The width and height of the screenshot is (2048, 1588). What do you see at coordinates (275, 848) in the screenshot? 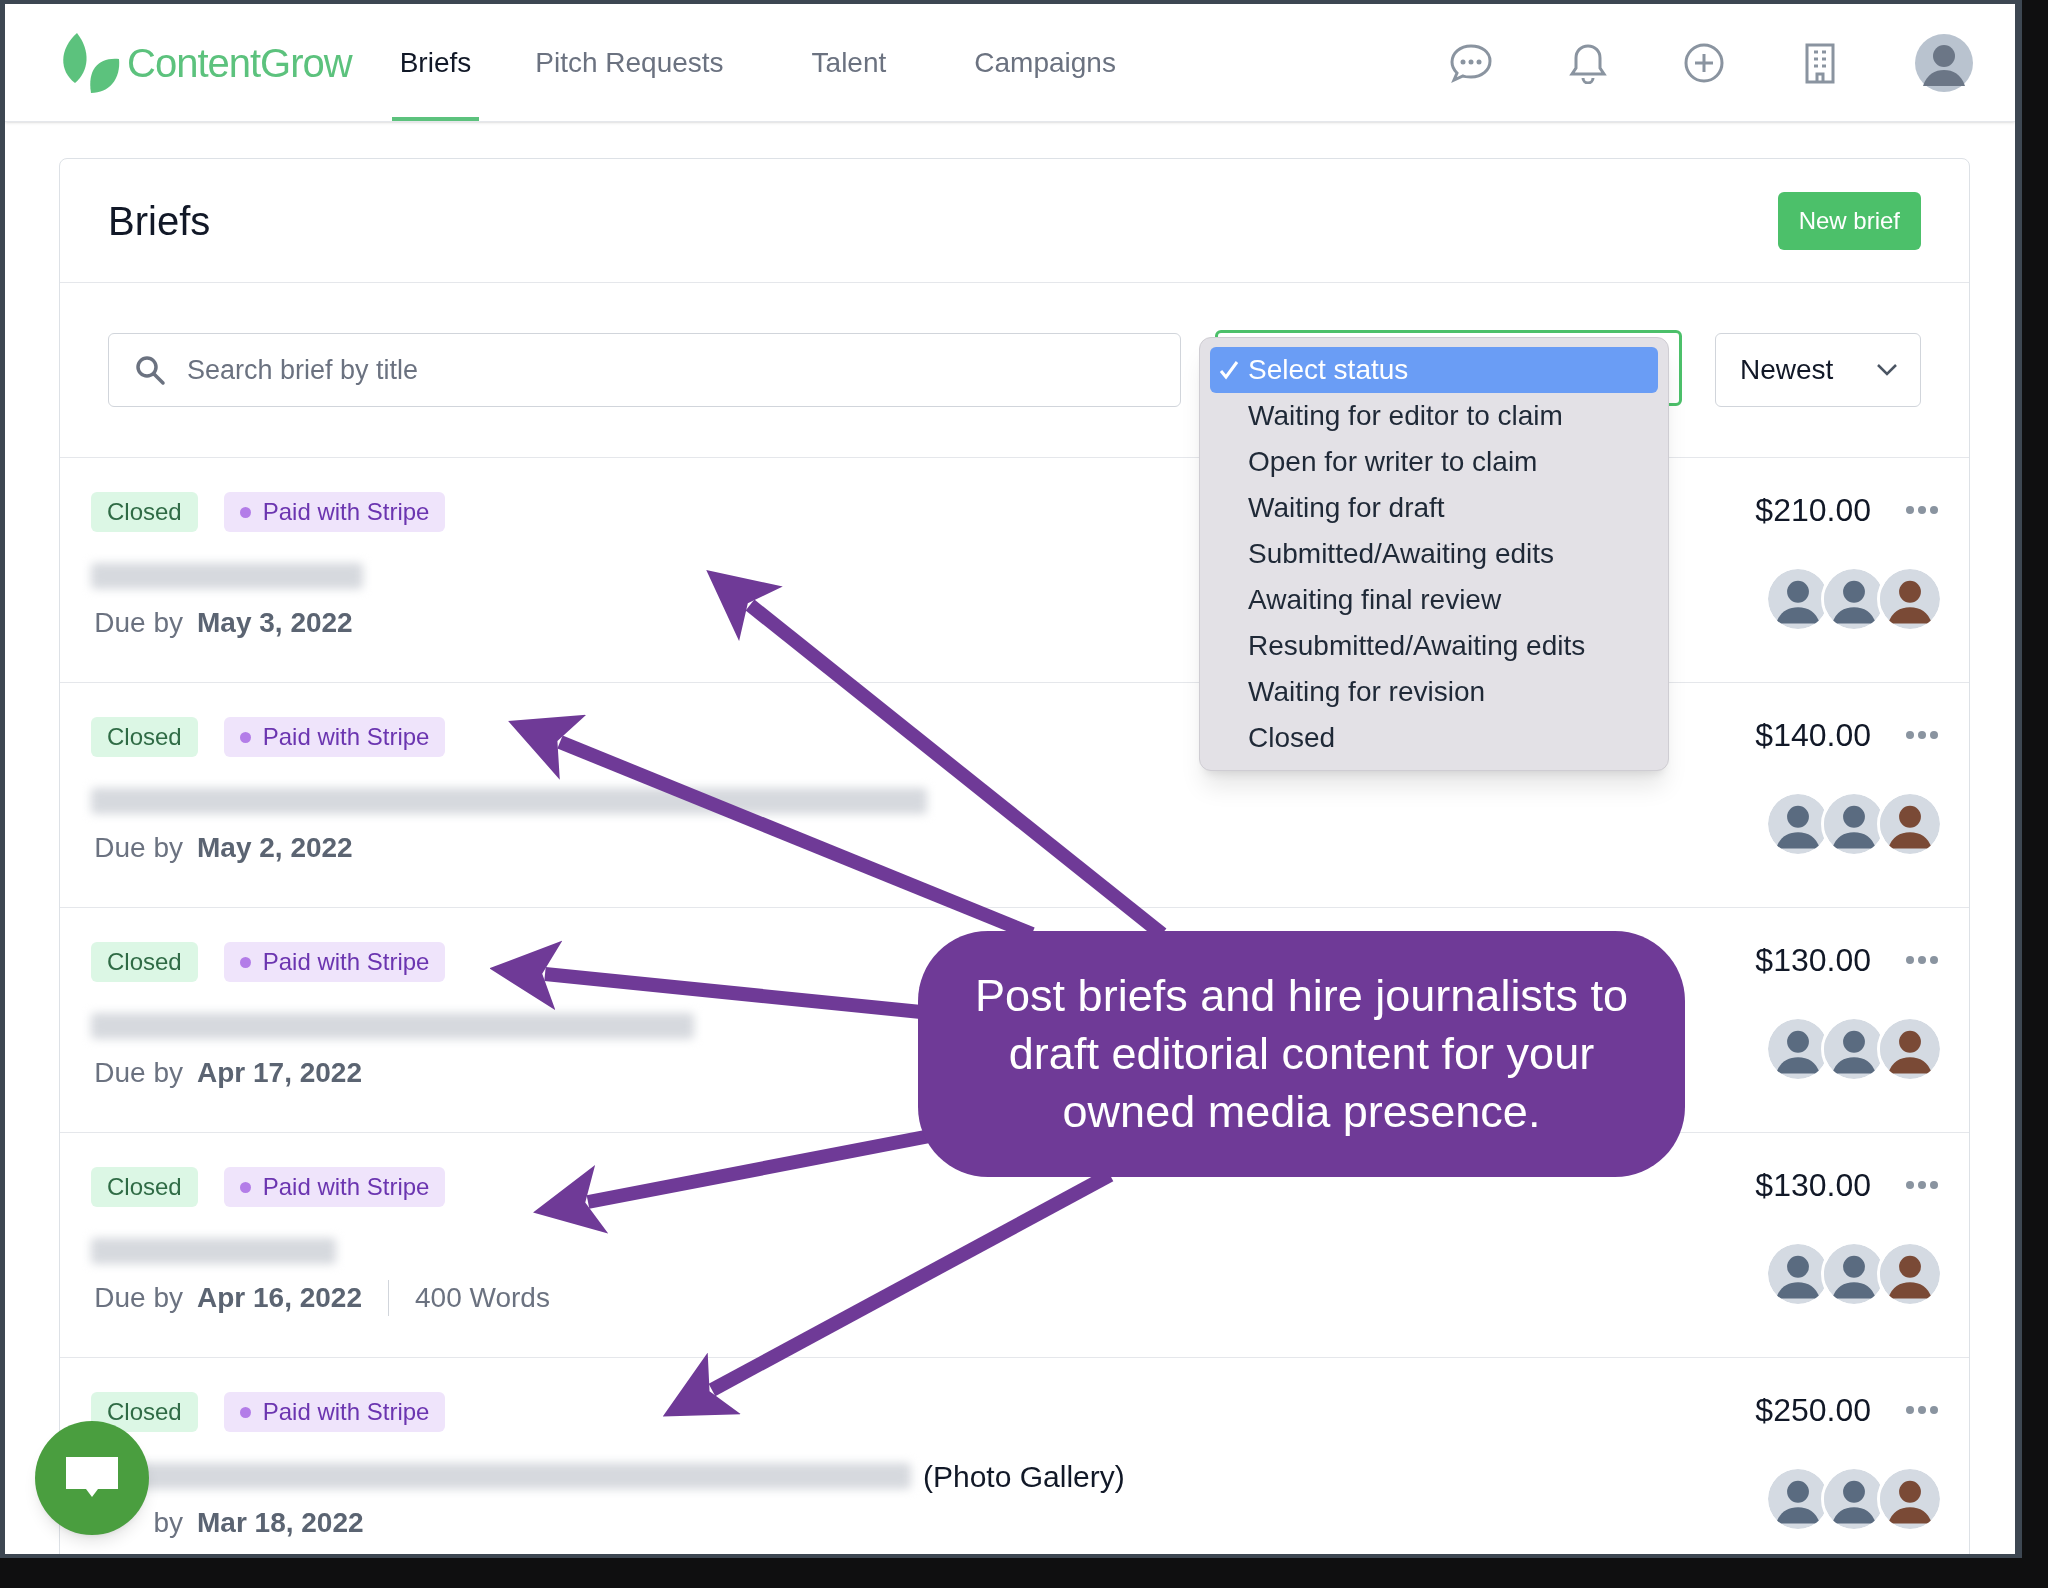
I see `due-date: May 2, 2022` at bounding box center [275, 848].